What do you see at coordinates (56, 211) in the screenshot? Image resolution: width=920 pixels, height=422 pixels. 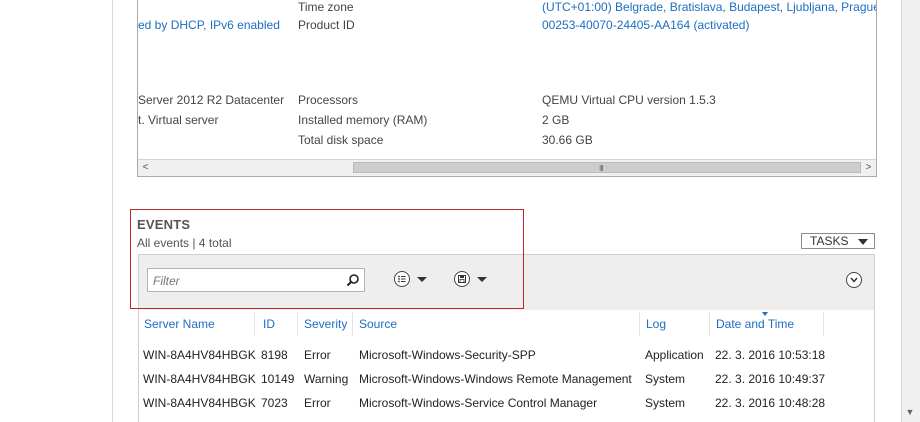 I see `left-navigation-rail` at bounding box center [56, 211].